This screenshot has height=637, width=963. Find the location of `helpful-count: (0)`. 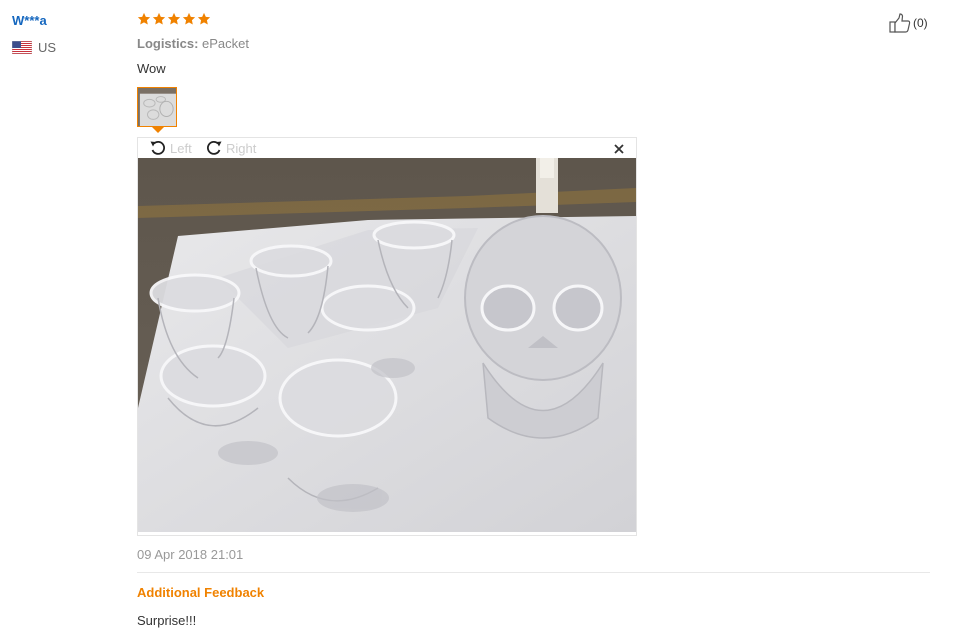

helpful-count: (0) is located at coordinates (920, 23).